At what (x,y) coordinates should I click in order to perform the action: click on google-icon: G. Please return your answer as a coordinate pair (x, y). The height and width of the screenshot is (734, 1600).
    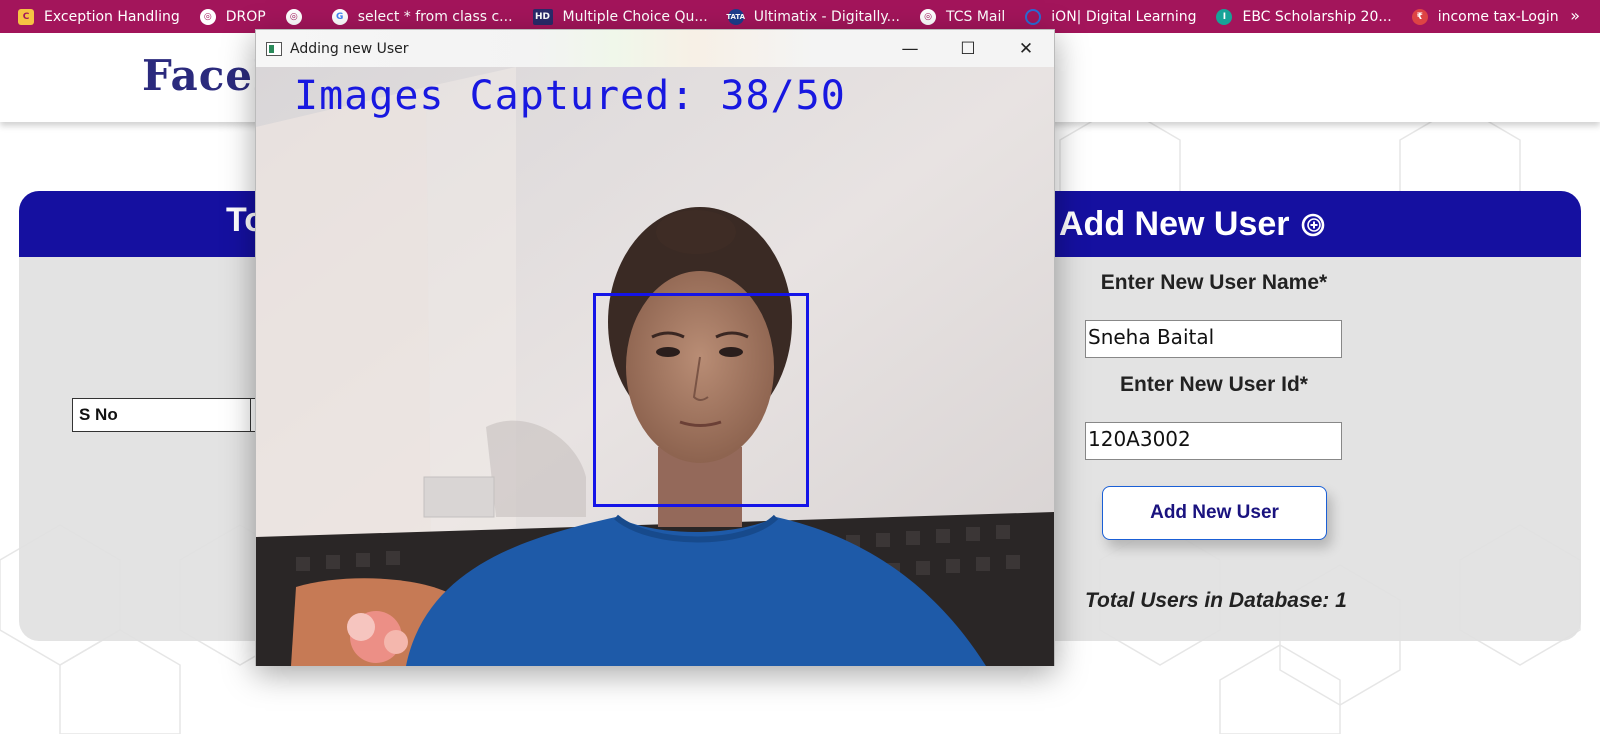
    Looking at the image, I should click on (339, 16).